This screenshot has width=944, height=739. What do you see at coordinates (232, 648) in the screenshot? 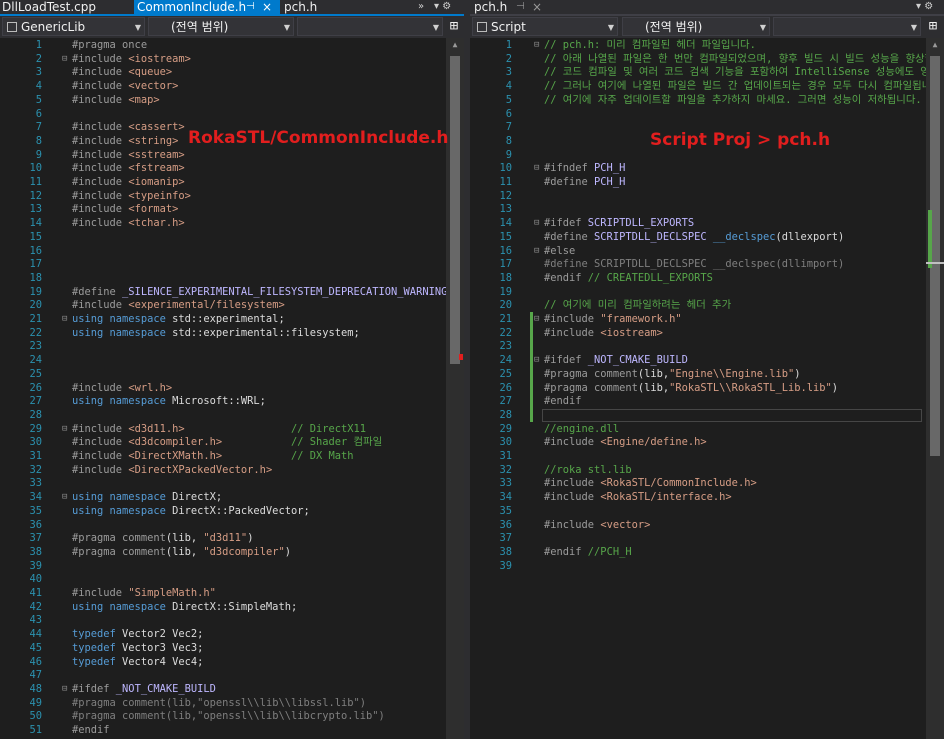
I see `code-line: 45 typedef Vector3 Vec3;` at bounding box center [232, 648].